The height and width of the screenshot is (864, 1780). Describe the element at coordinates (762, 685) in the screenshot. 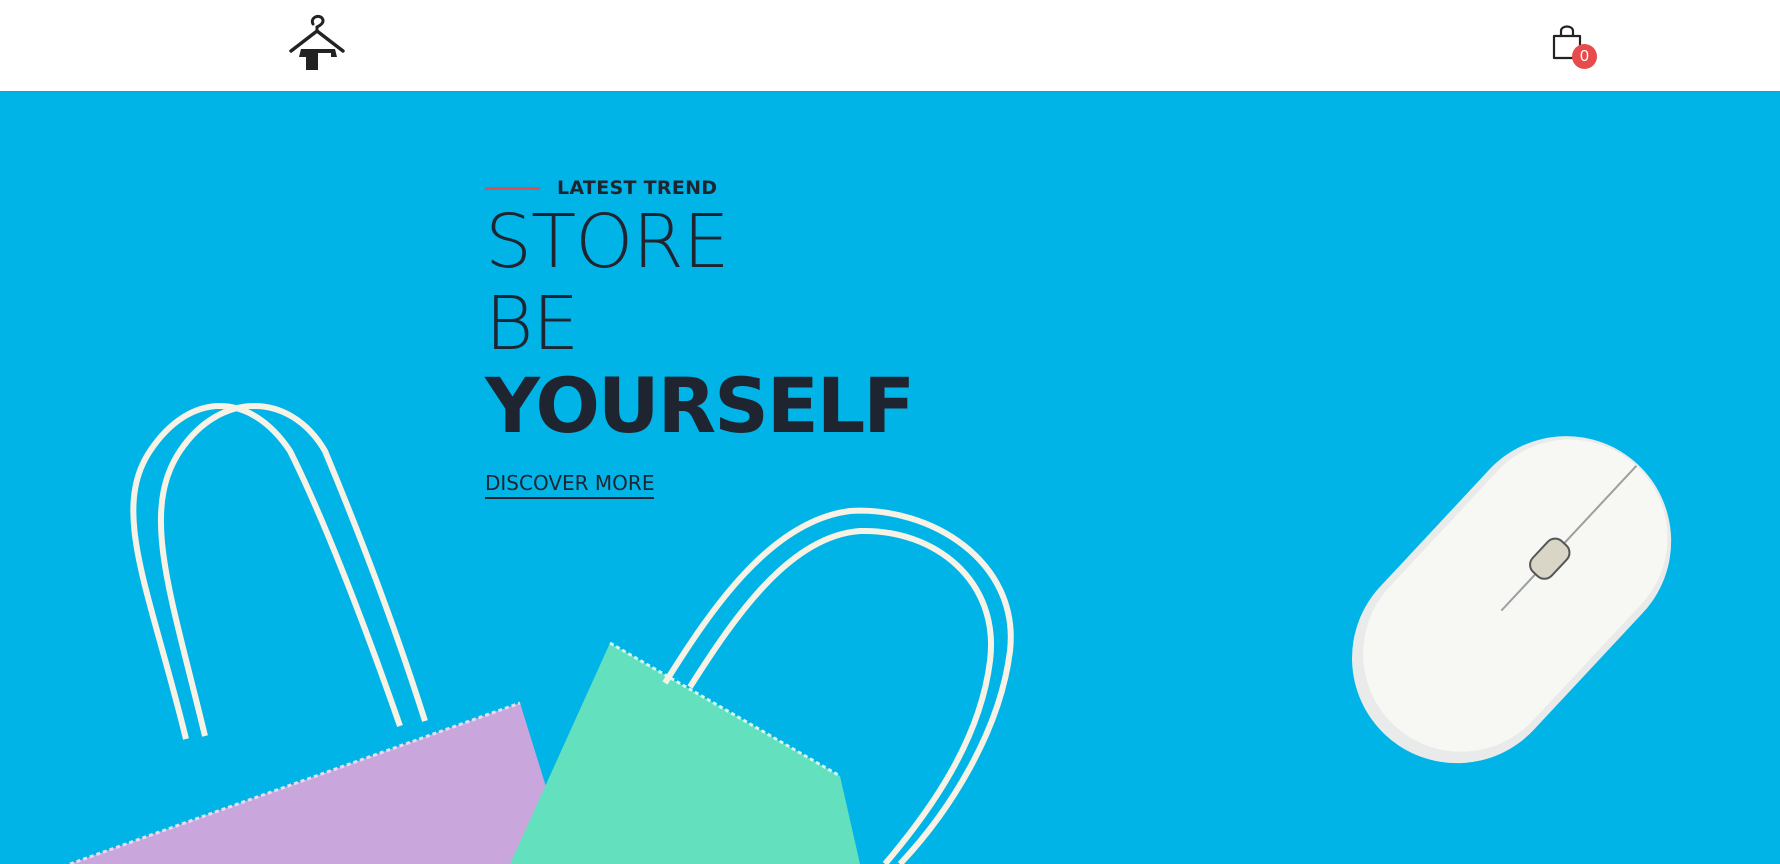

I see `green-shopping-bag` at that location.